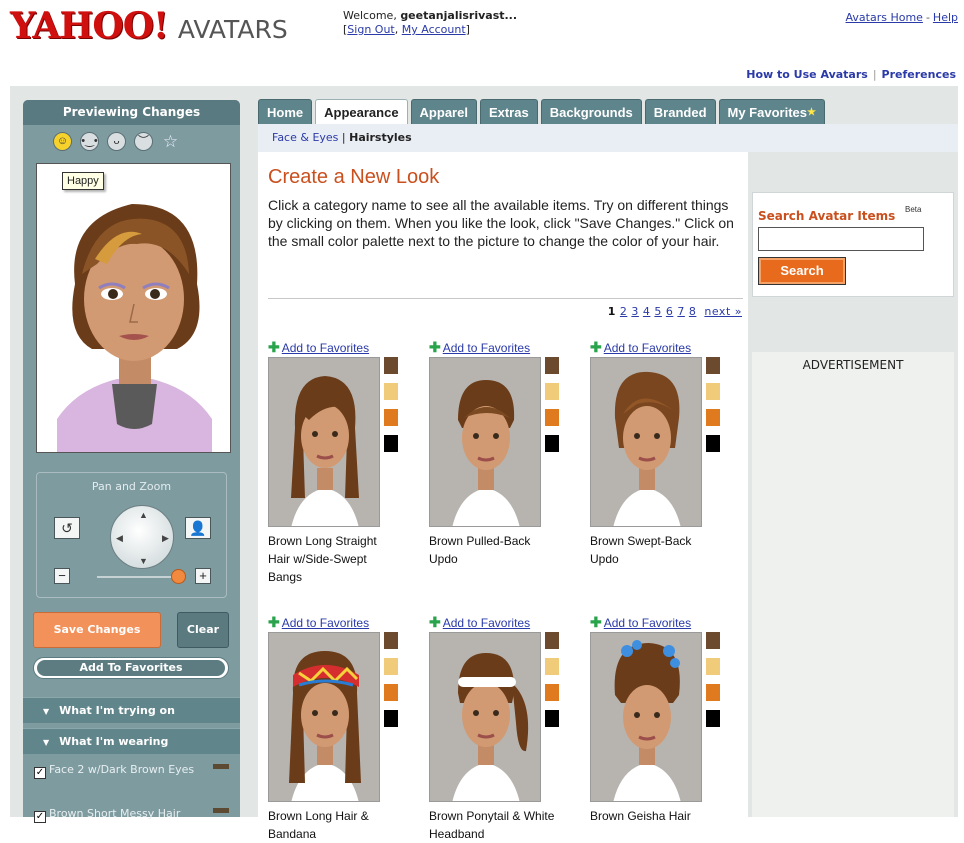 This screenshot has width=964, height=843. I want to click on preferences-link: Preferences, so click(919, 74).